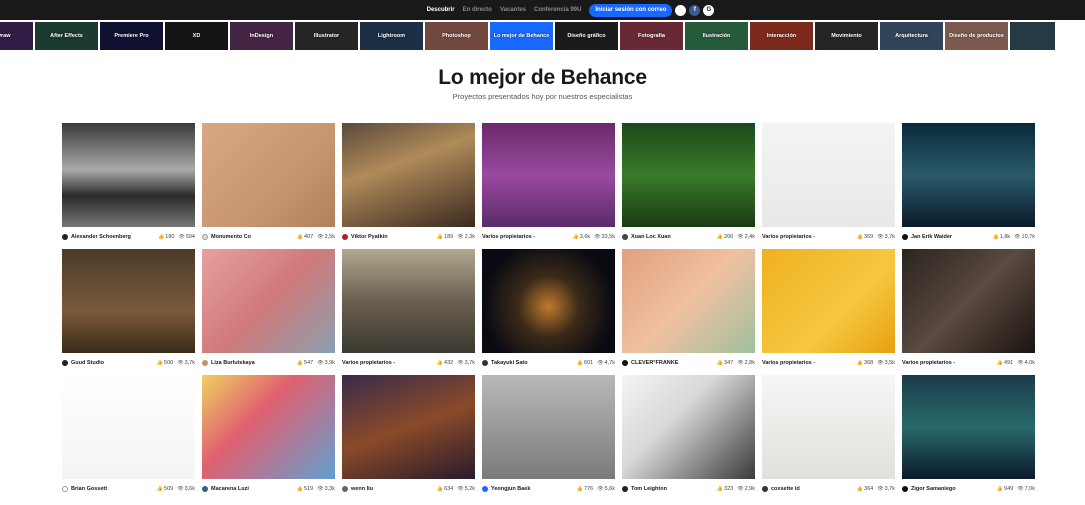  What do you see at coordinates (329, 489) in the screenshot?
I see `views-count: 3,3k` at bounding box center [329, 489].